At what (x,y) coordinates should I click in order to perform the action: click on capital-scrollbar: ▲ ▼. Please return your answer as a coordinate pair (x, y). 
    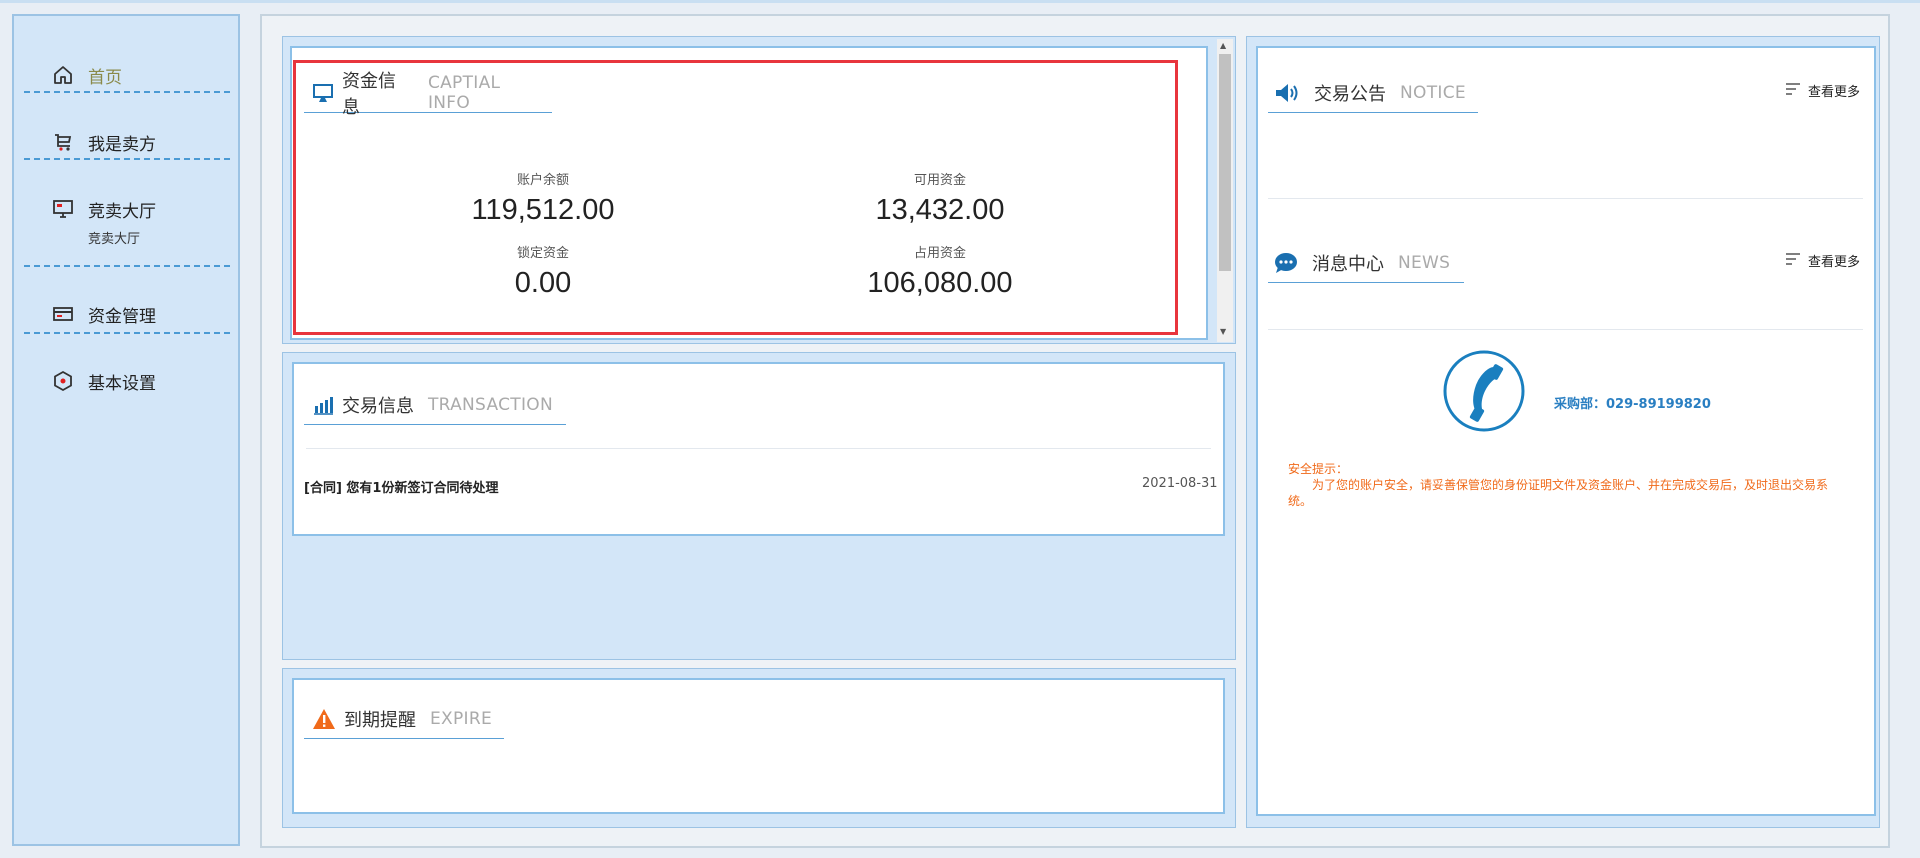
    Looking at the image, I should click on (1225, 190).